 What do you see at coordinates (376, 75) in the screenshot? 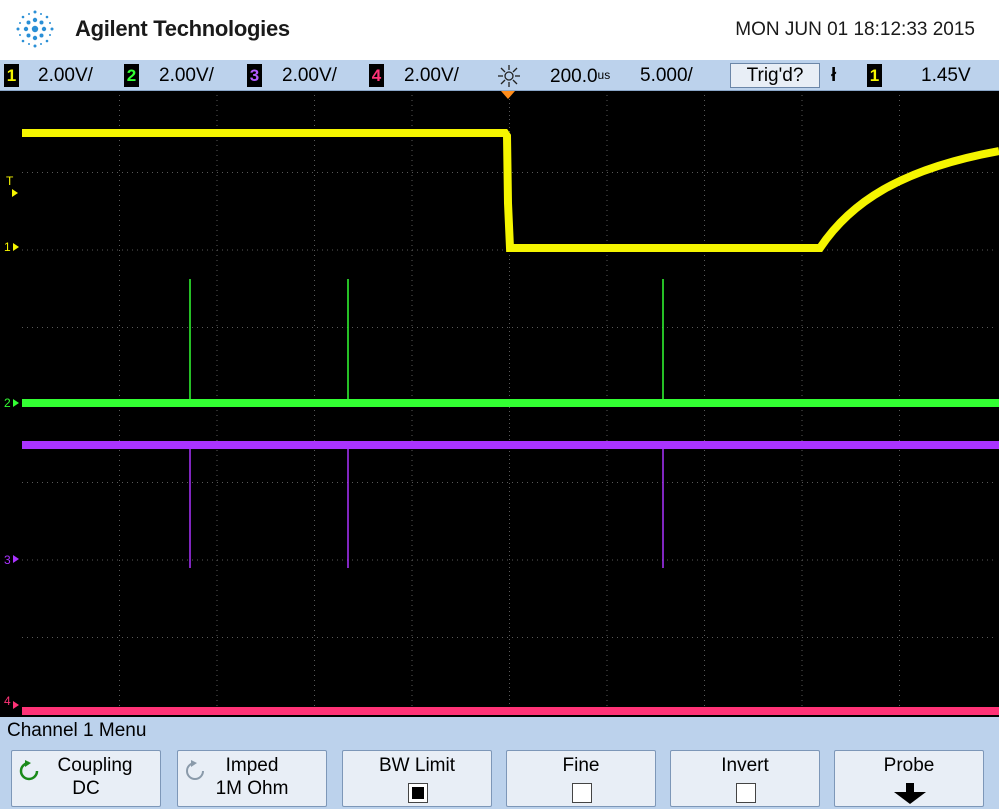
I see `channel-4-indicator: 4` at bounding box center [376, 75].